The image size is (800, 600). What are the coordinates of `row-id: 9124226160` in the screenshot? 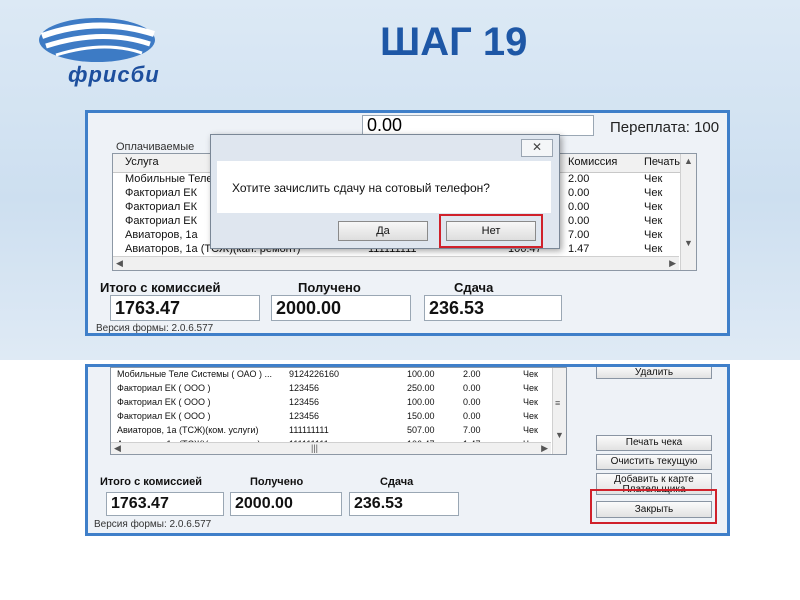 It's located at (314, 374).